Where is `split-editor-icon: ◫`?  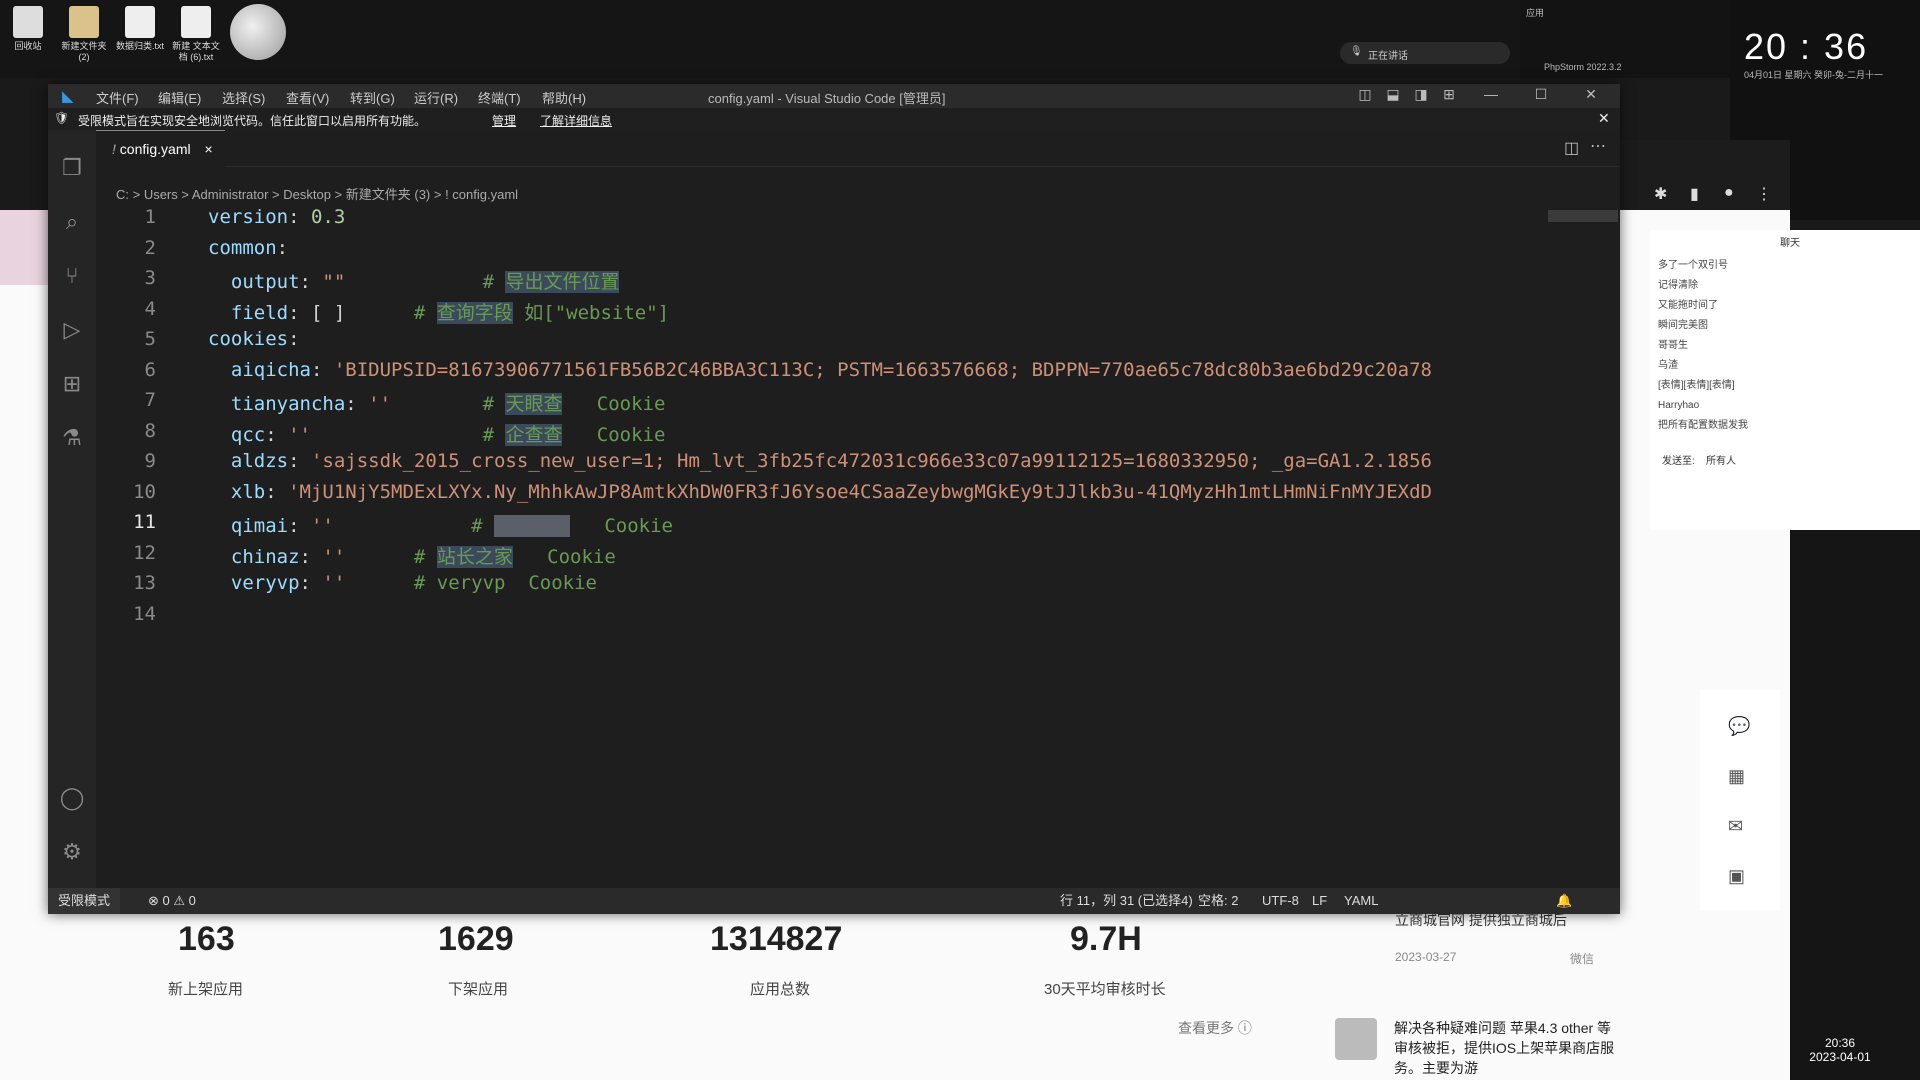 split-editor-icon: ◫ is located at coordinates (1571, 148).